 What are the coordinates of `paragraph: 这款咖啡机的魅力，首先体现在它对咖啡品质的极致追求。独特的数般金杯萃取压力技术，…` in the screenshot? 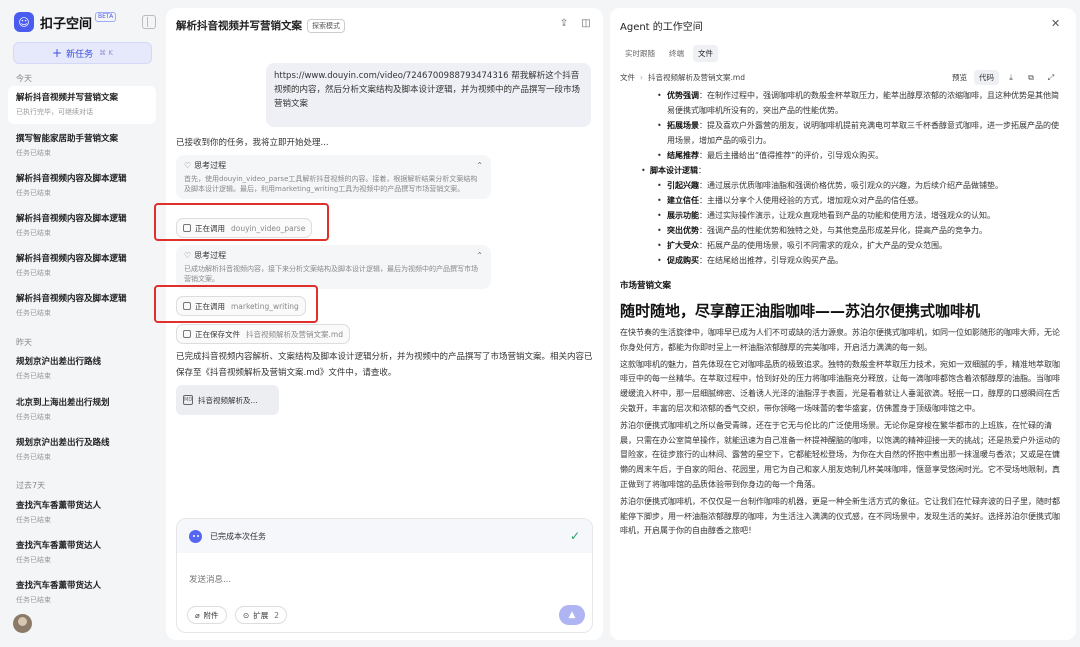 It's located at (840, 386).